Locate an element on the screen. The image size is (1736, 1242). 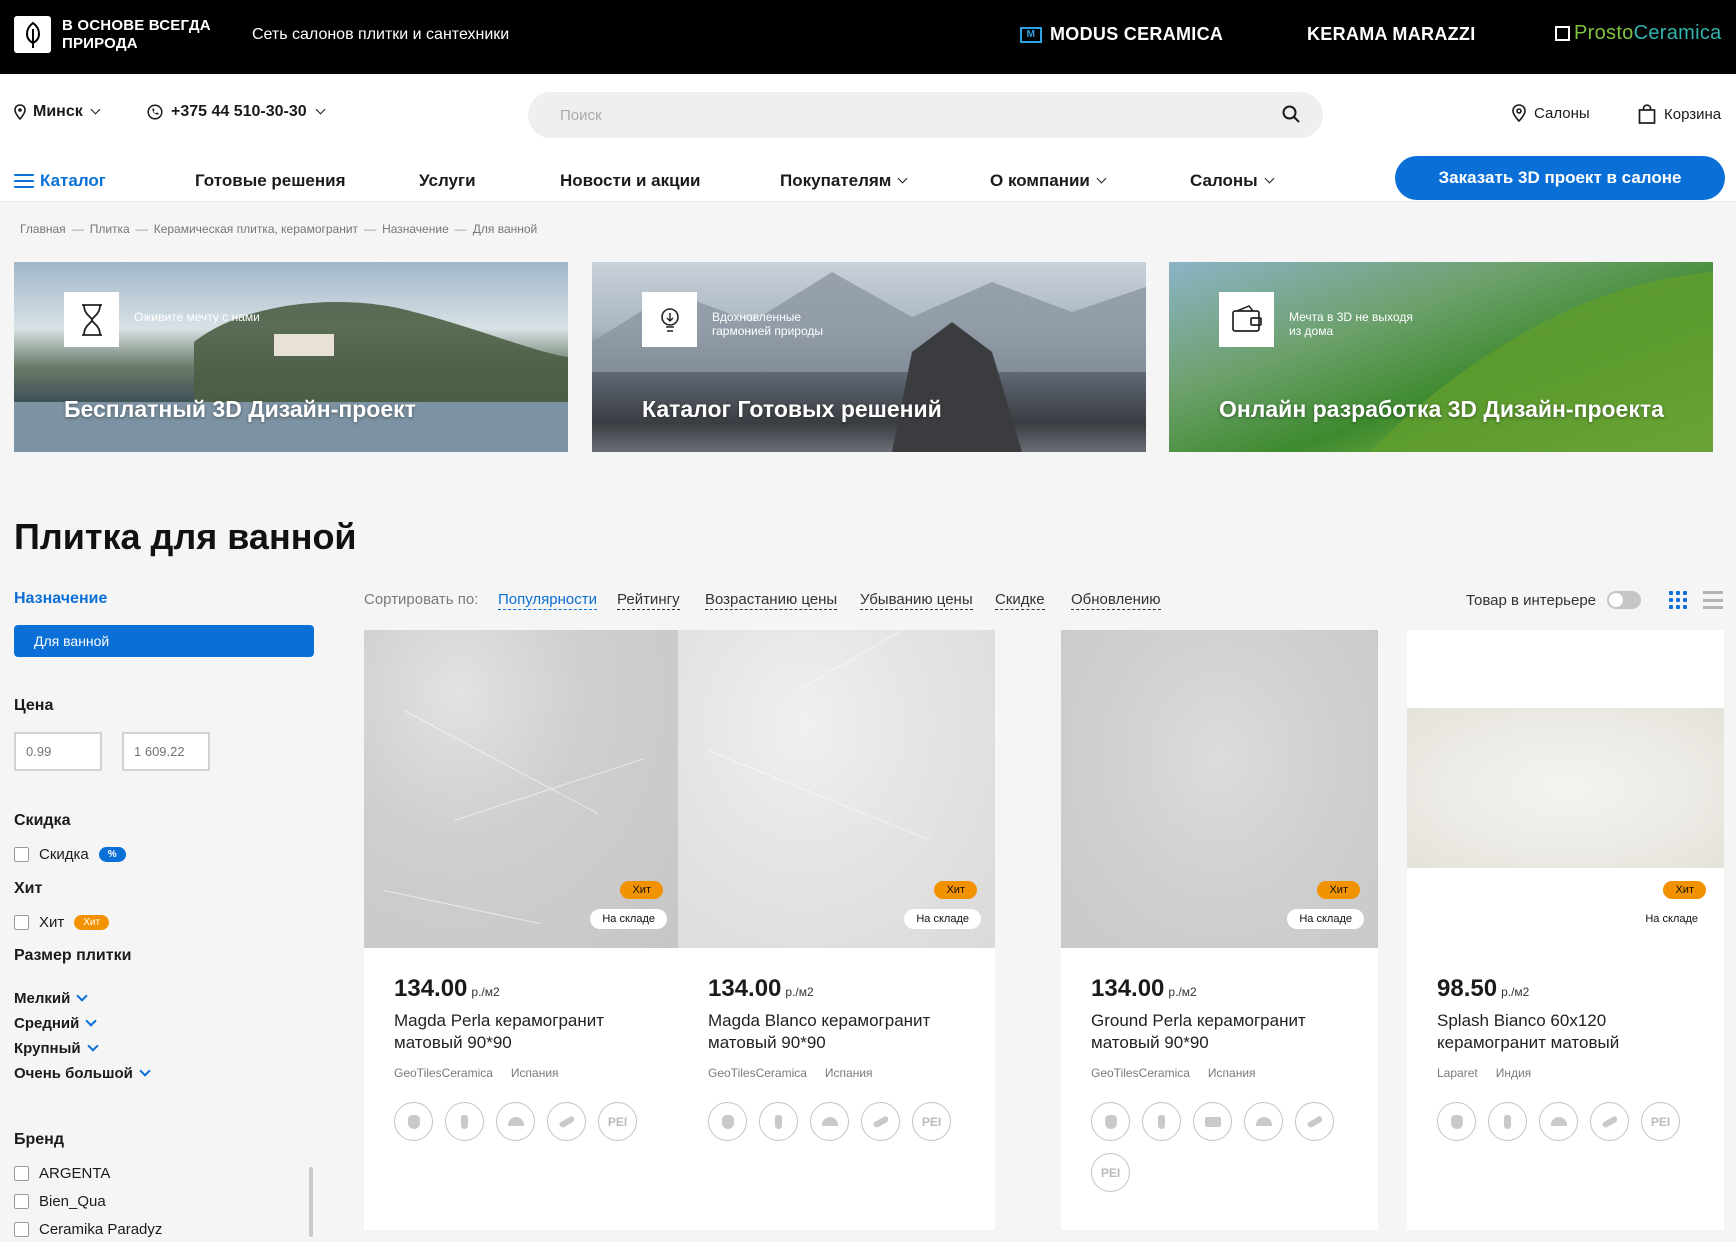
nav-services: Услуги is located at coordinates (447, 181).